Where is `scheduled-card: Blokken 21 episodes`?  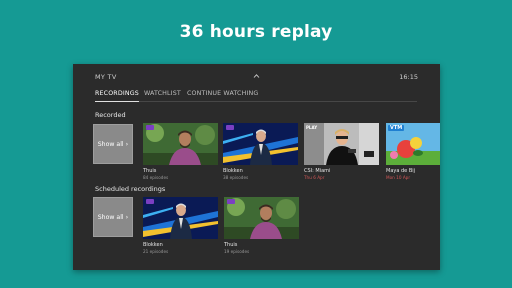
scheduled-card: Blokken 21 episodes is located at coordinates (180, 225).